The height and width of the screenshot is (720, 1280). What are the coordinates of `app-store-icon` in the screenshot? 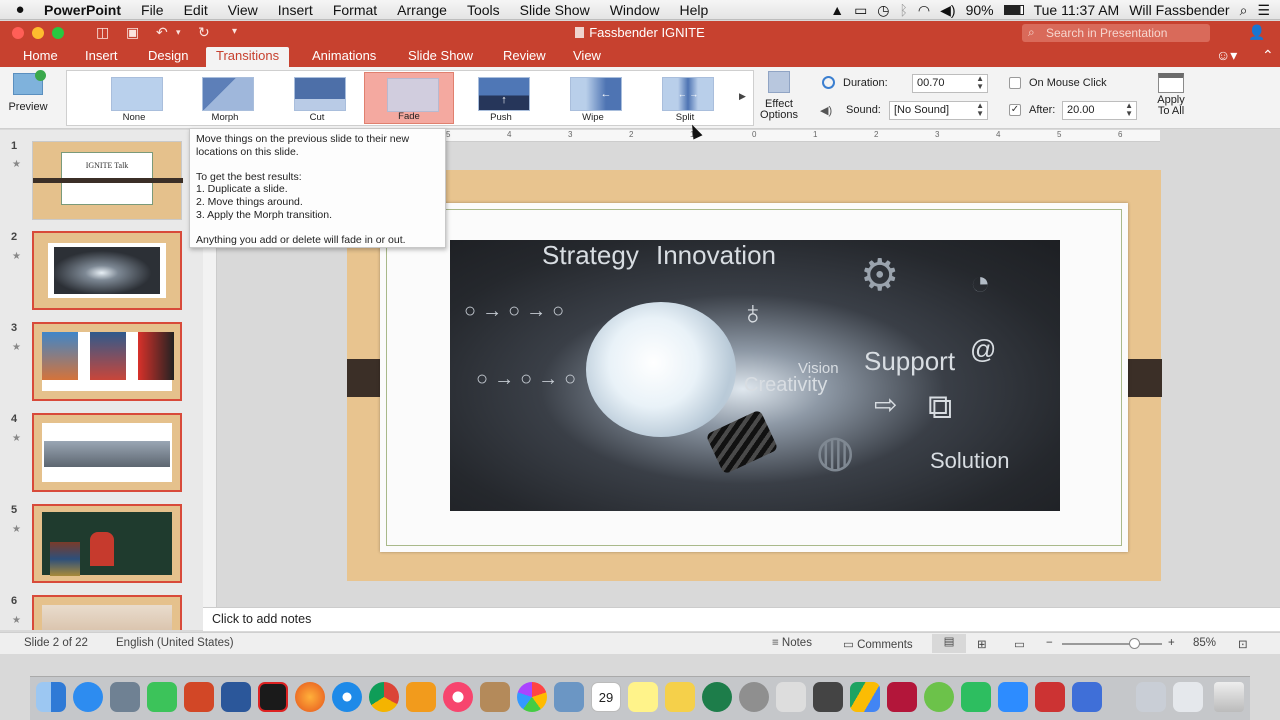 It's located at (88, 697).